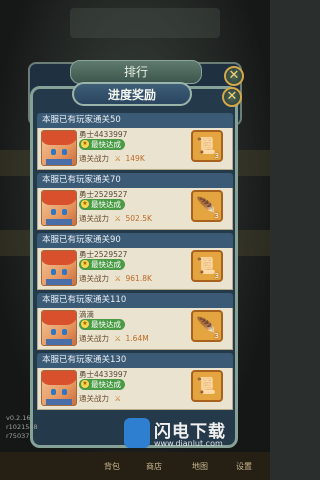 The image size is (320, 480). Describe the element at coordinates (135, 240) in the screenshot. I see `entry-header: 本服已有玩家通关90` at that location.